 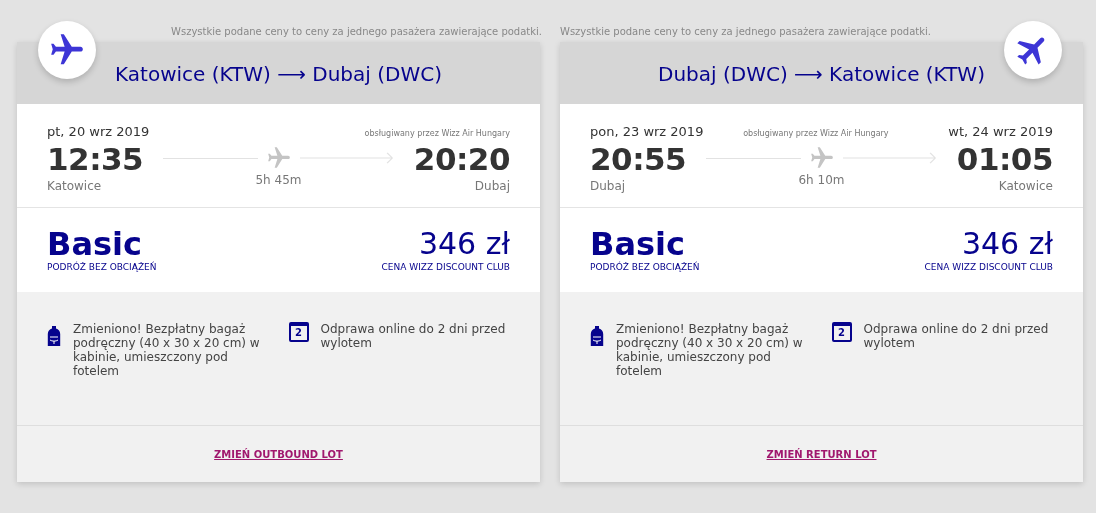 I want to click on departure-city: Dubaj, so click(x=608, y=186).